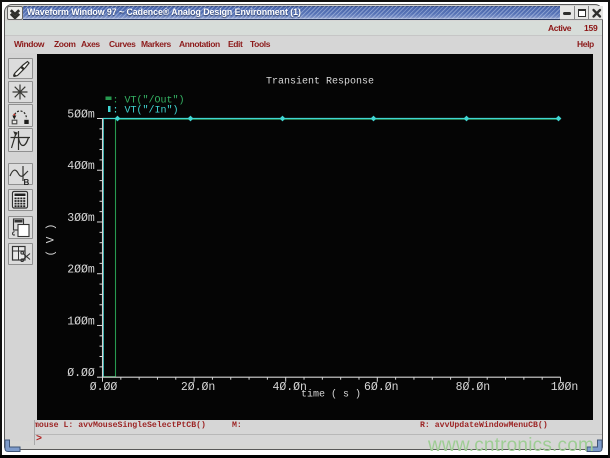 This screenshot has height=458, width=610. Describe the element at coordinates (81, 218) in the screenshot. I see `svg-text: 3ØØm` at that location.